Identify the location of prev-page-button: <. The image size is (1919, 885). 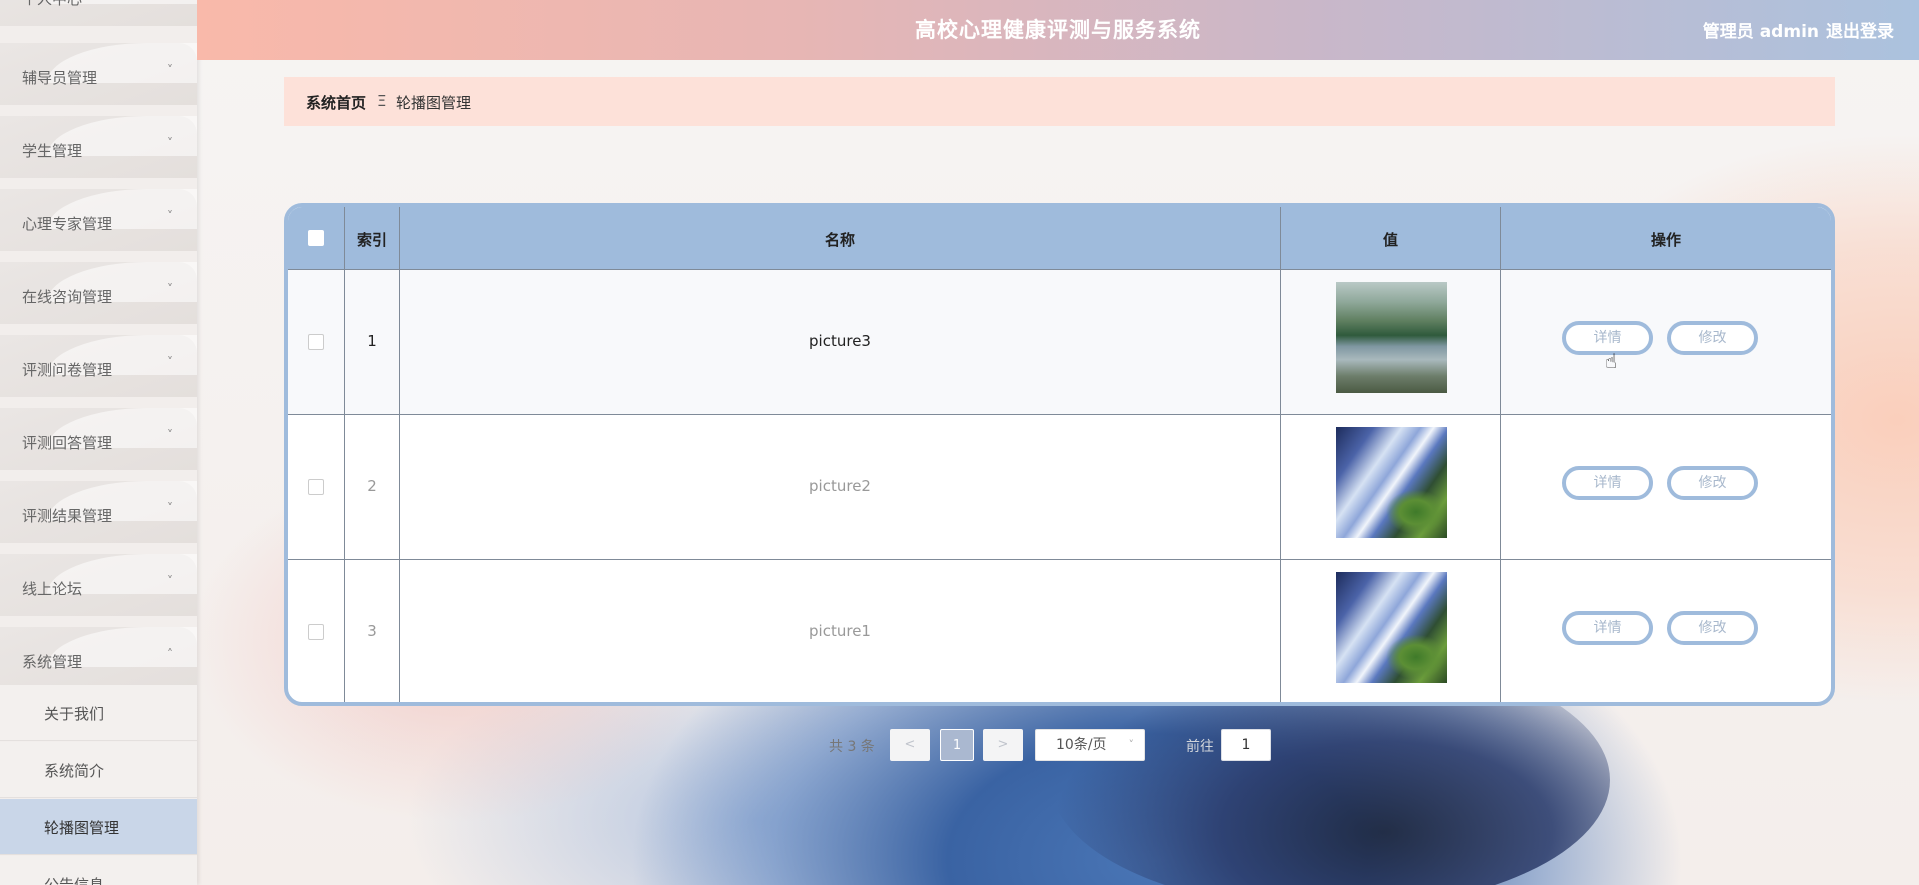
(910, 745).